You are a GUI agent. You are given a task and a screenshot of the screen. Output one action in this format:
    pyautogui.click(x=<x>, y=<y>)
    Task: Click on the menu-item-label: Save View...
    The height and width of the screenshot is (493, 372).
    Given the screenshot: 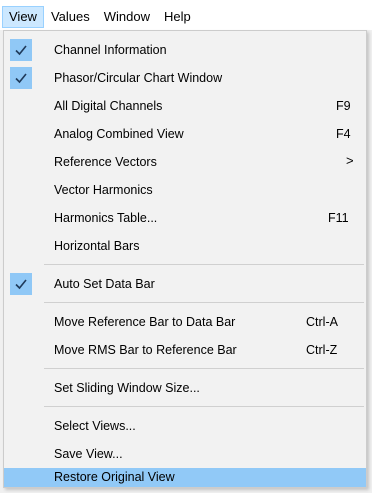 What is the action you would take?
    pyautogui.click(x=88, y=454)
    